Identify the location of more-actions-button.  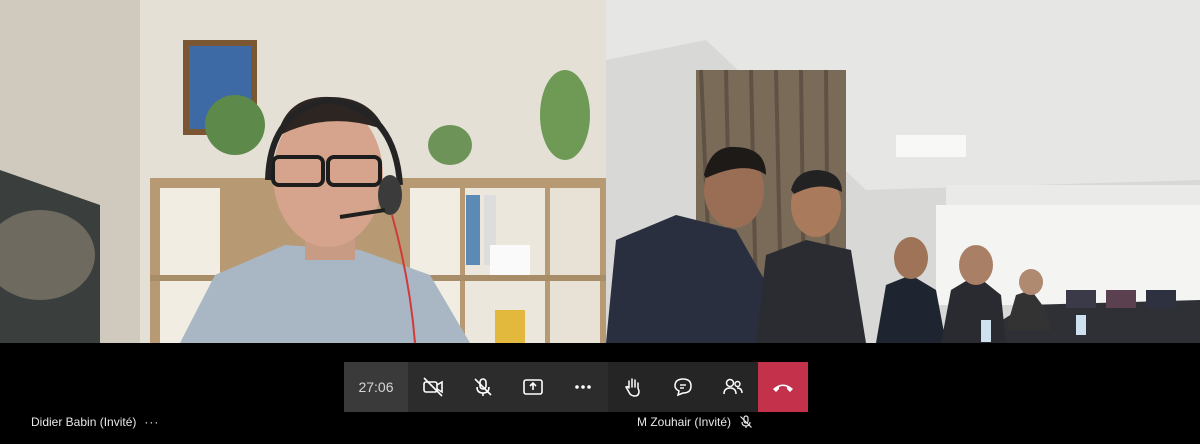
(583, 387).